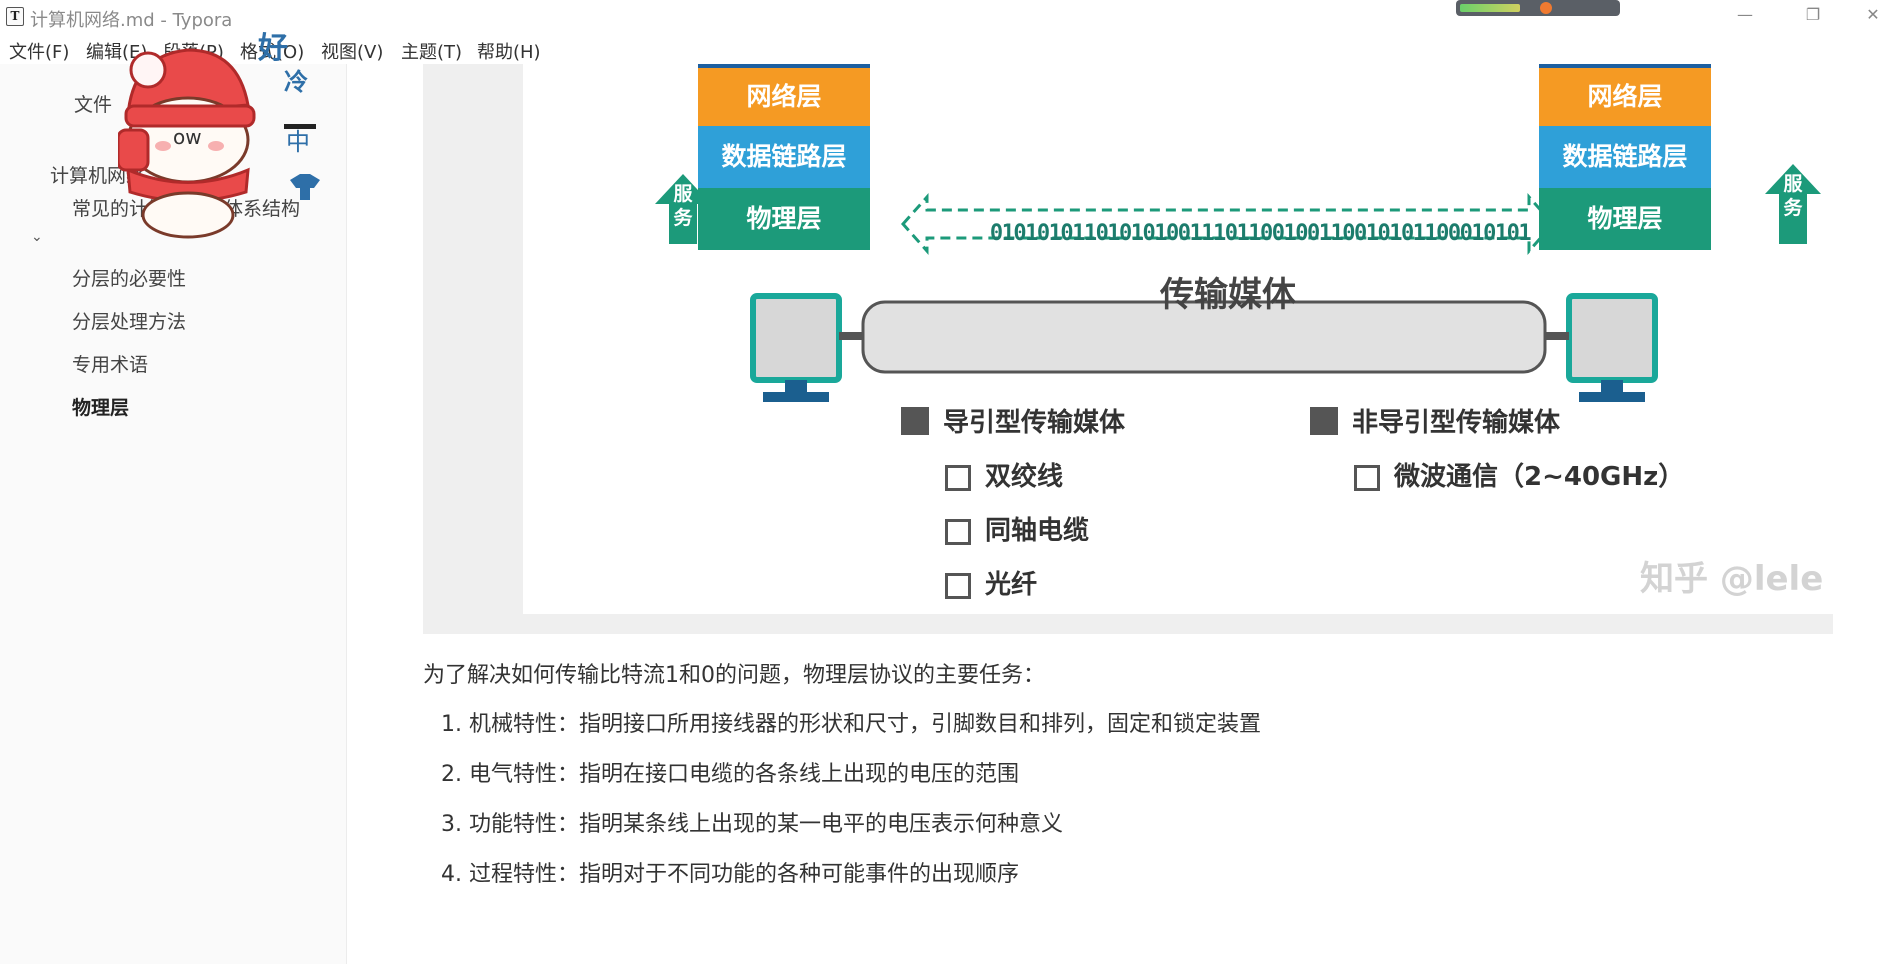 The width and height of the screenshot is (1885, 964). I want to click on computer-right-base, so click(1612, 397).